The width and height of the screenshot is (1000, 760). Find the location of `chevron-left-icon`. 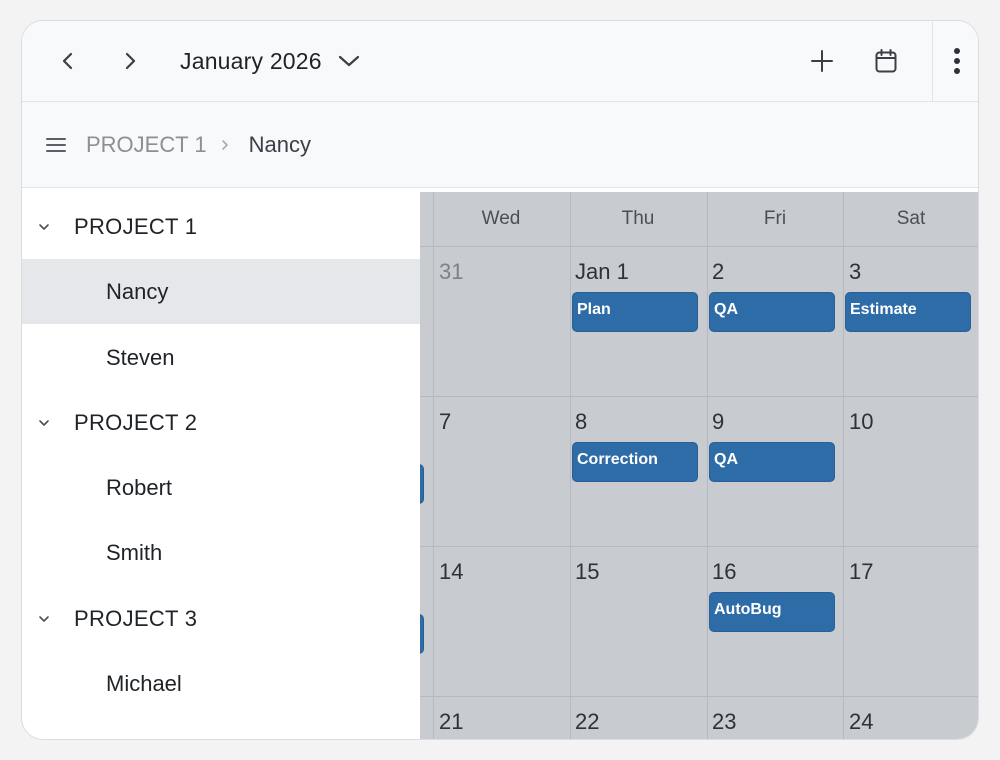

chevron-left-icon is located at coordinates (67, 61).